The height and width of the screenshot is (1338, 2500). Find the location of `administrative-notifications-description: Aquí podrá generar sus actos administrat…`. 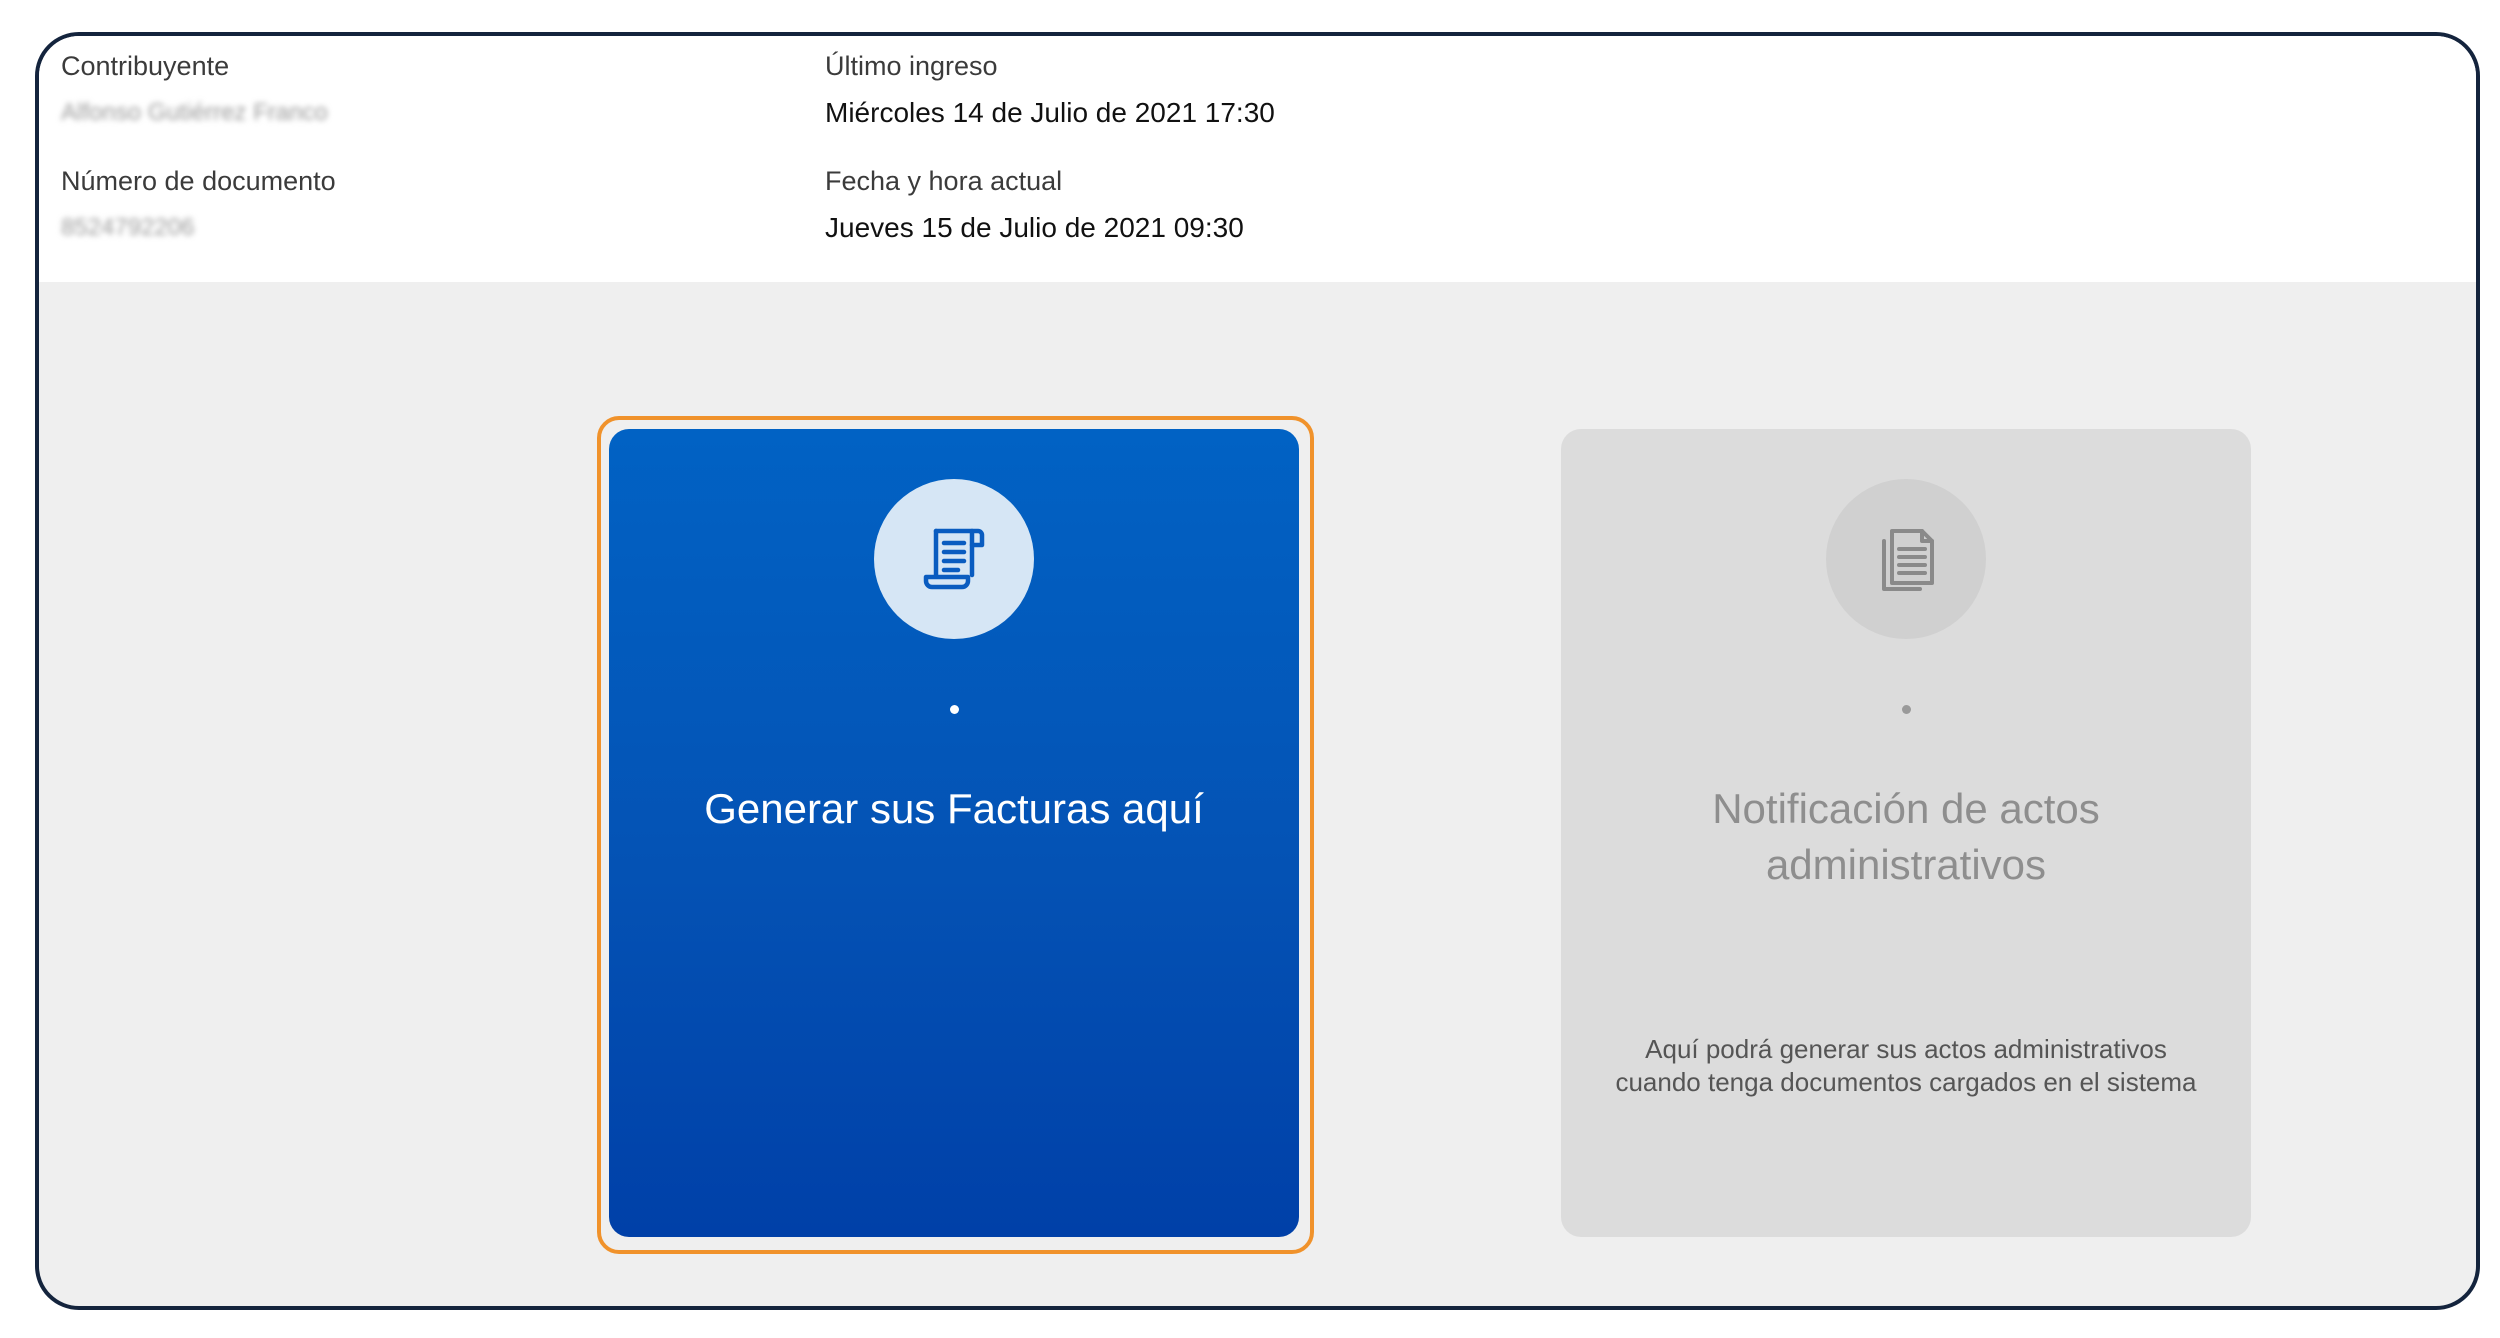

administrative-notifications-description: Aquí podrá generar sus actos administrat… is located at coordinates (1906, 1065).